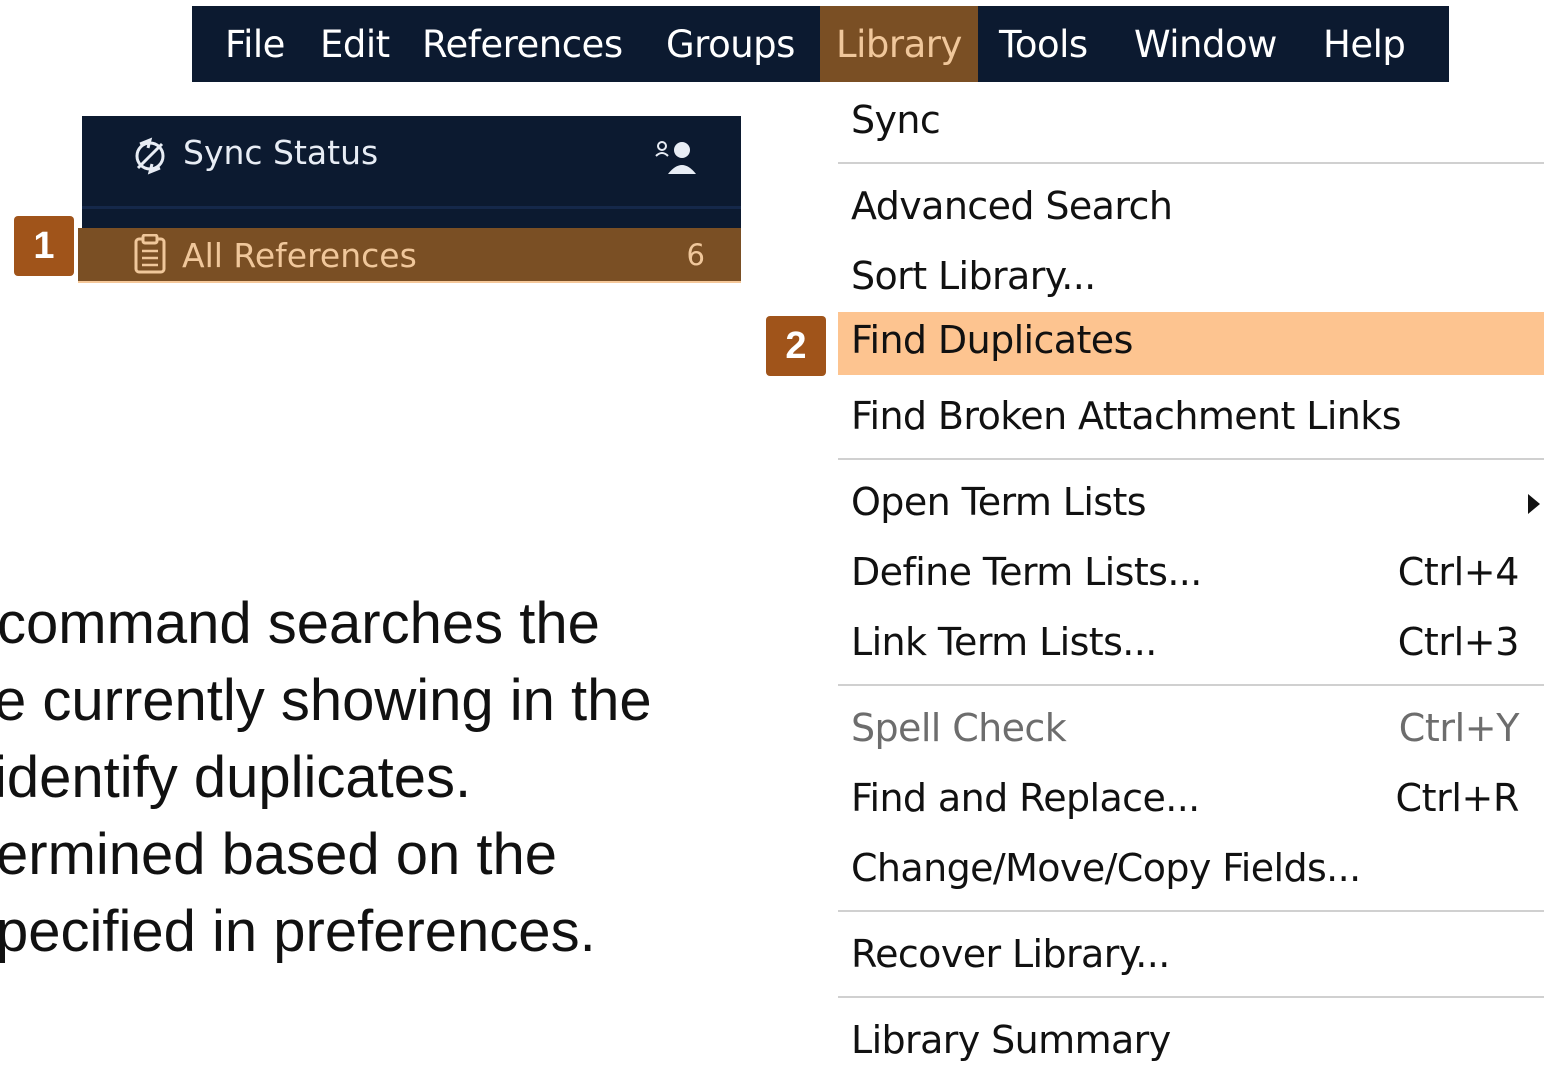 The image size is (1544, 1066). What do you see at coordinates (1457, 798) in the screenshot?
I see `menu-item-shortcut: Ctrl+R` at bounding box center [1457, 798].